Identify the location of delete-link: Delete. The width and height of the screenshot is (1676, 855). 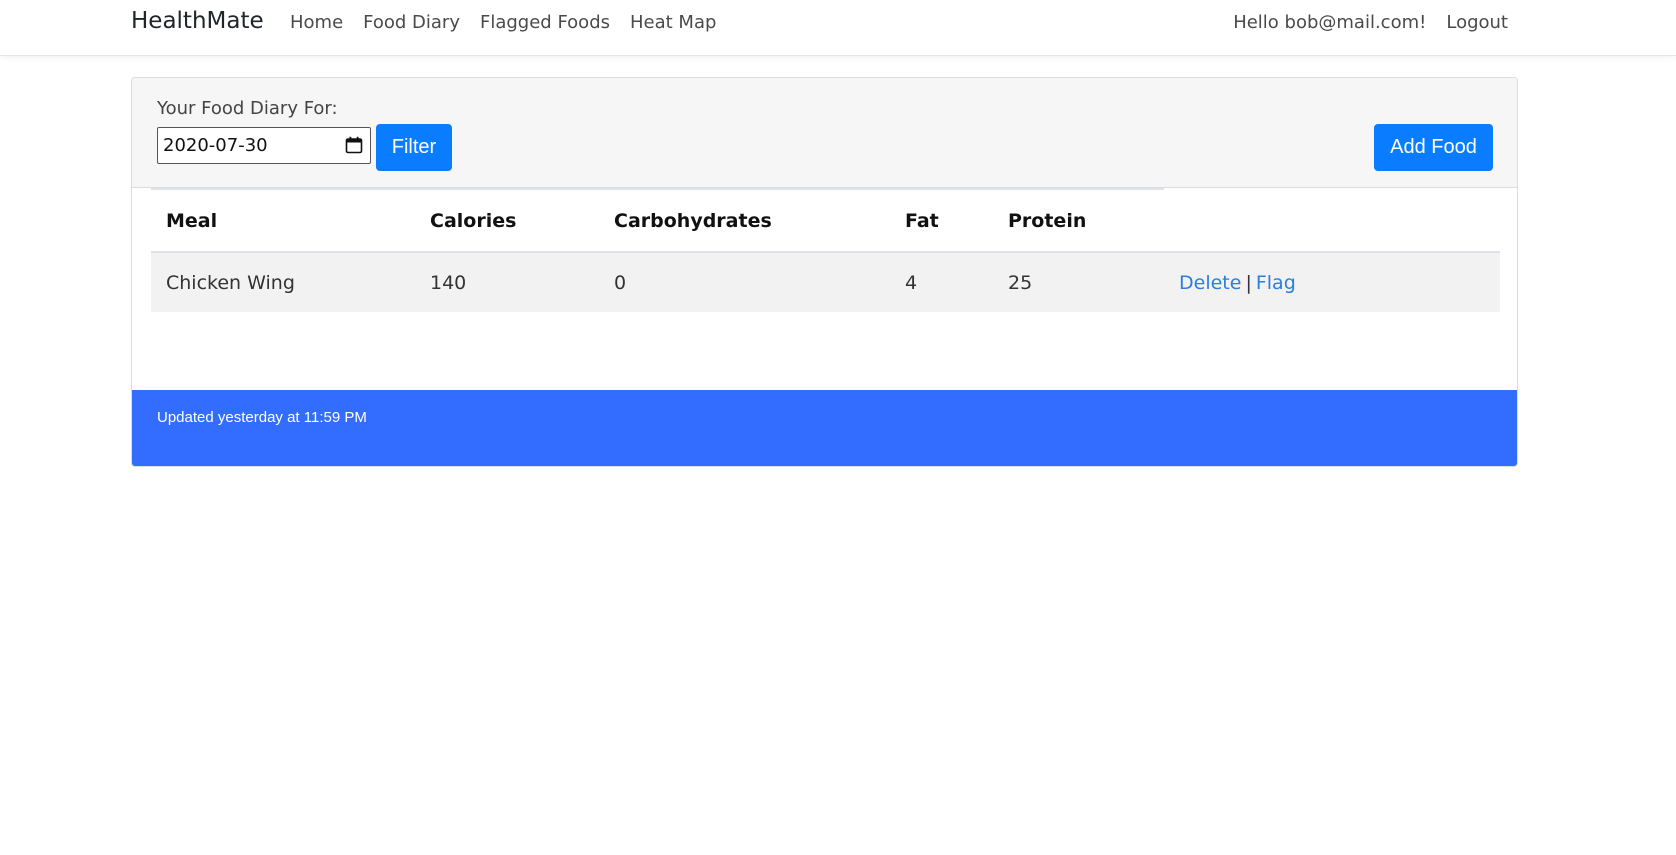
(1210, 283).